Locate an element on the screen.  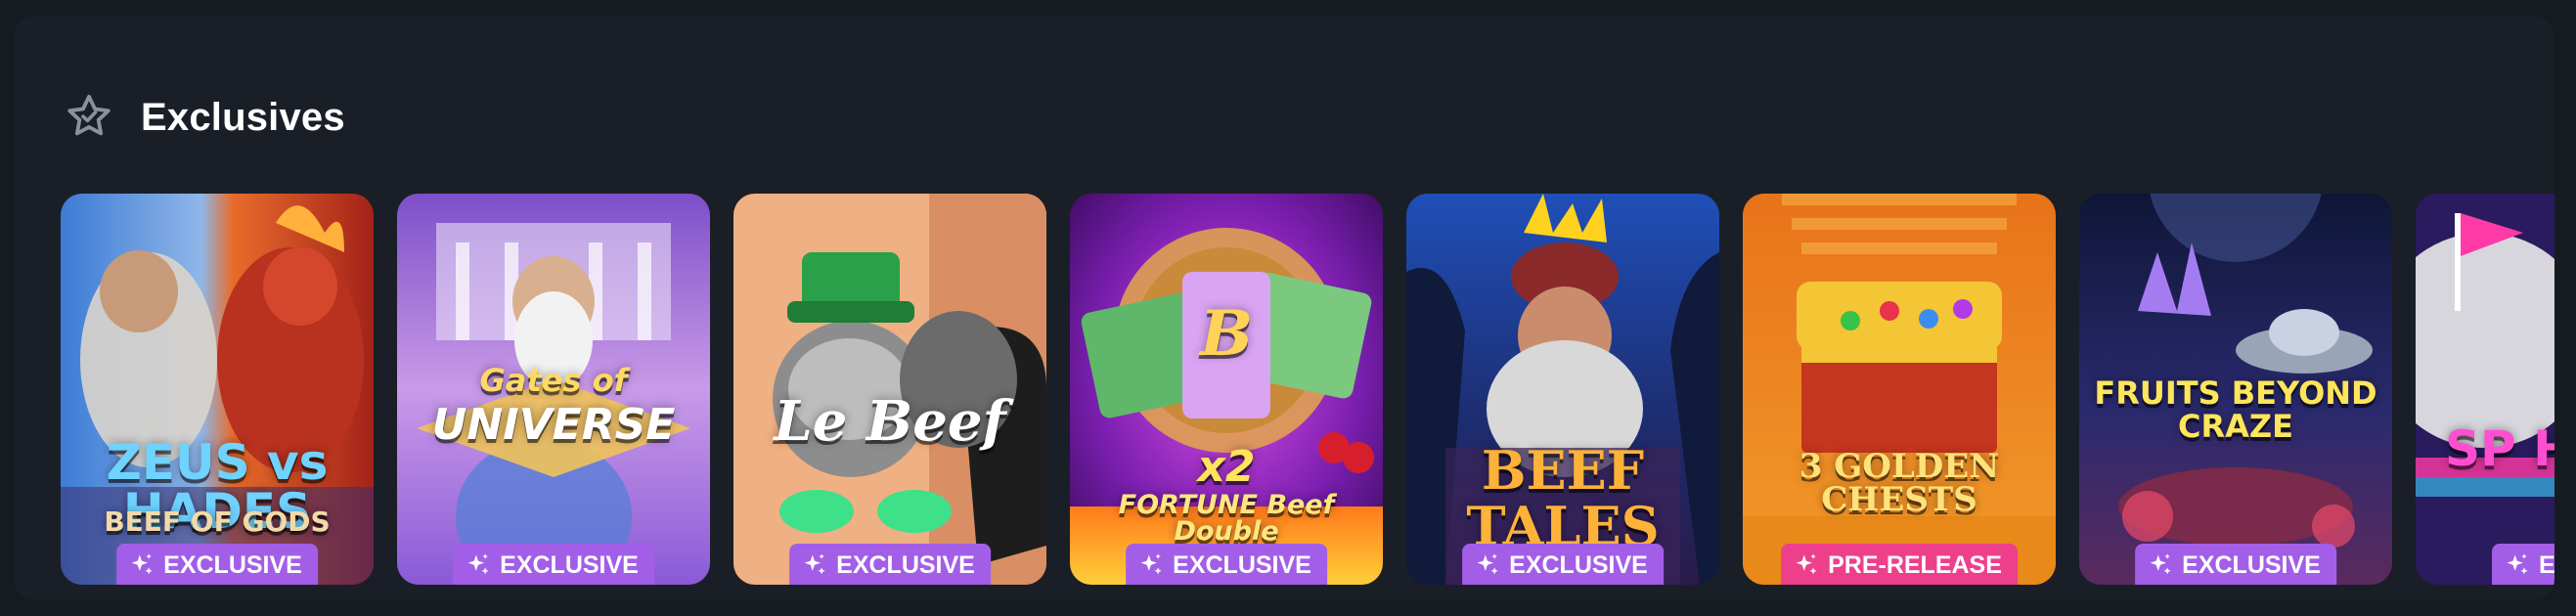
status-badge: EX is located at coordinates (2523, 564).